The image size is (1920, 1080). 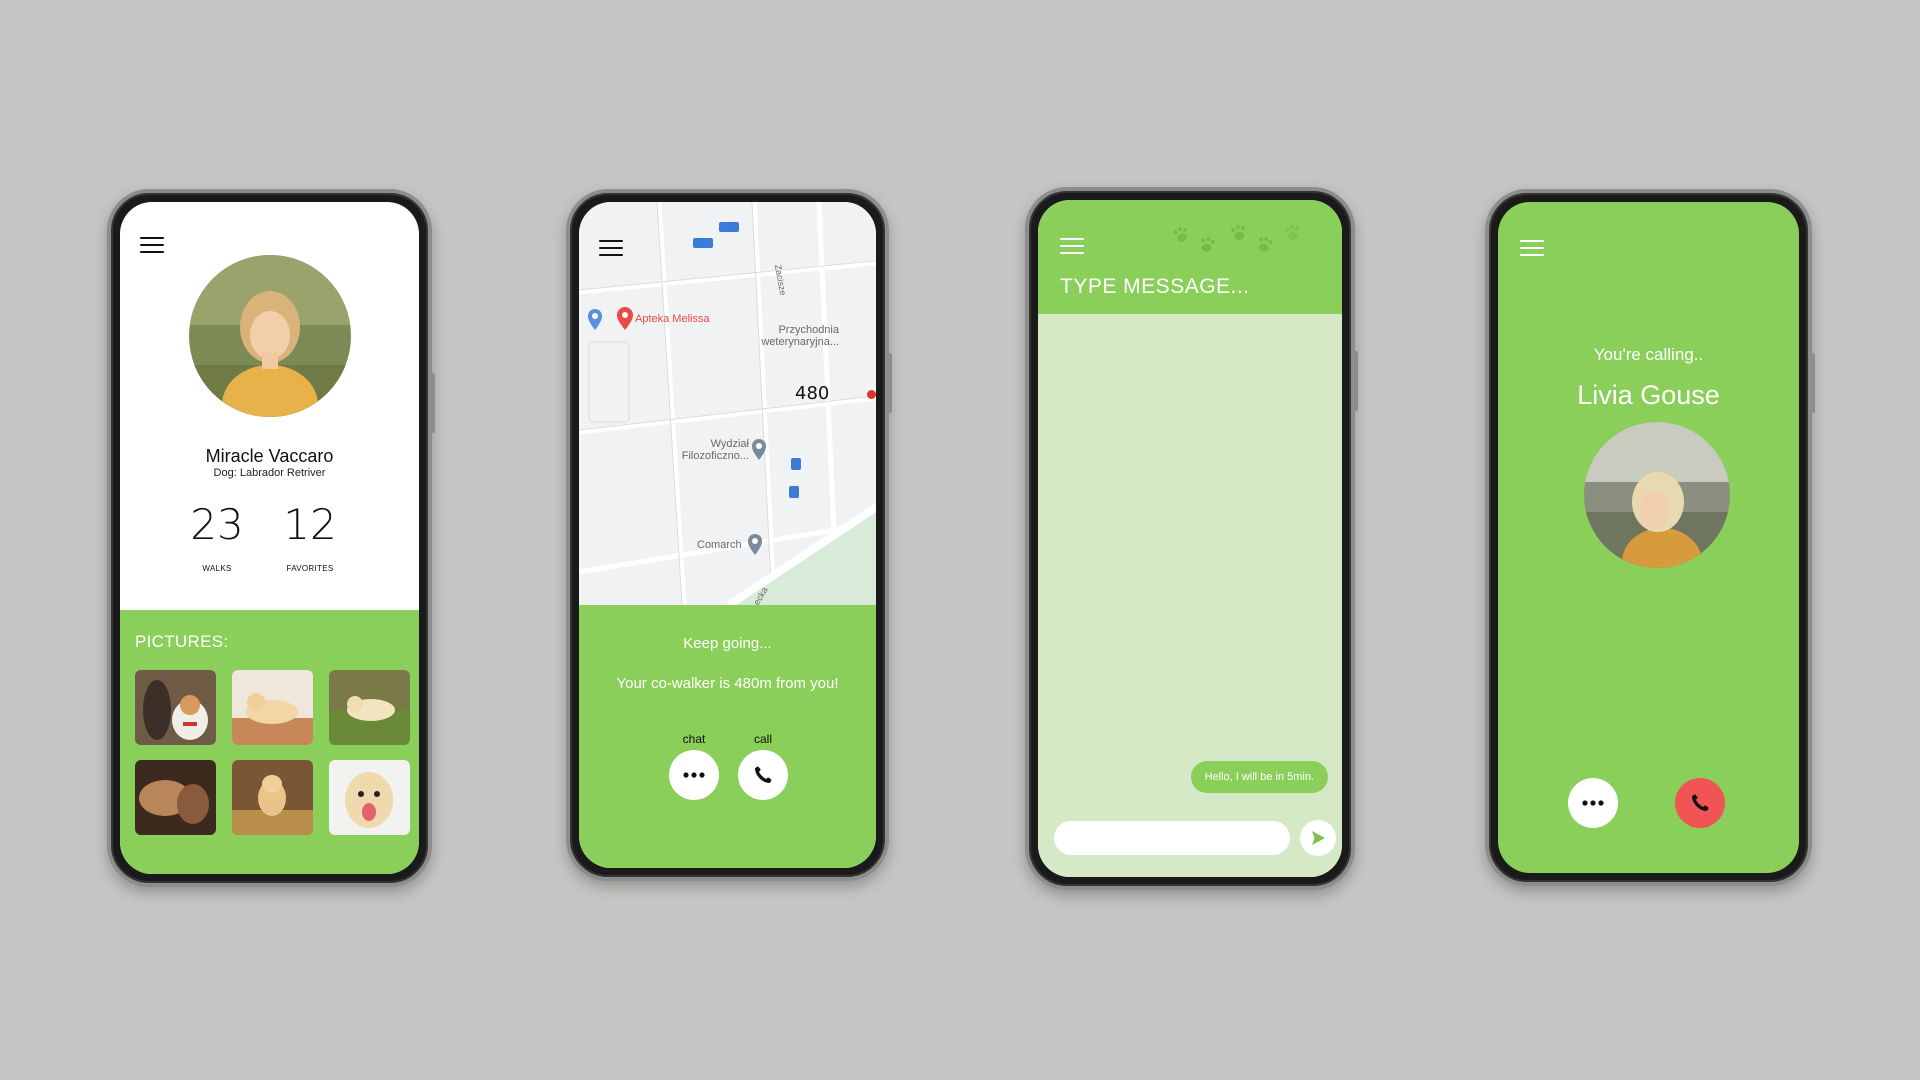 What do you see at coordinates (182, 641) in the screenshot?
I see `pictures-title: PICTURES:` at bounding box center [182, 641].